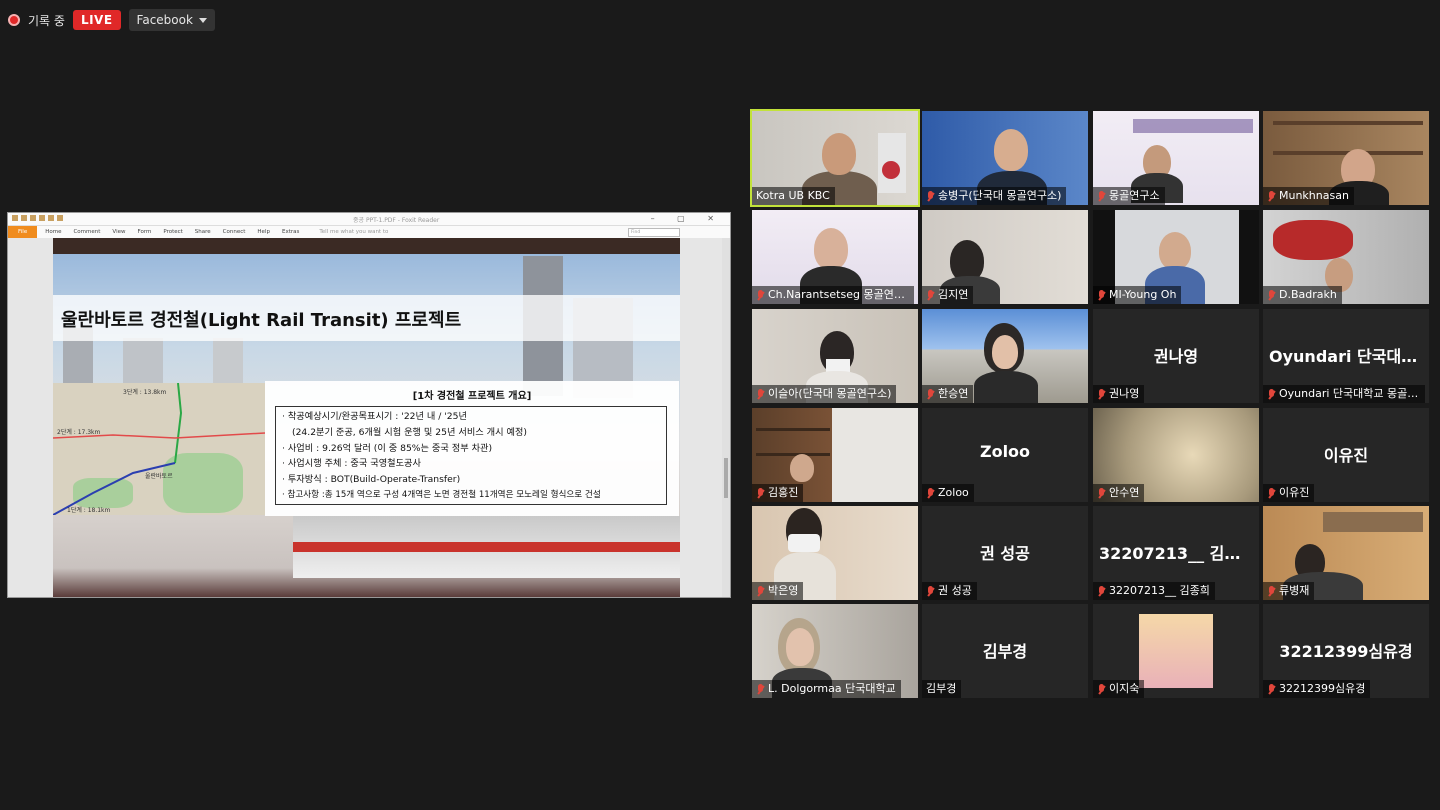  What do you see at coordinates (687, 218) in the screenshot?
I see `window-controls: – ▢ ✕` at bounding box center [687, 218].